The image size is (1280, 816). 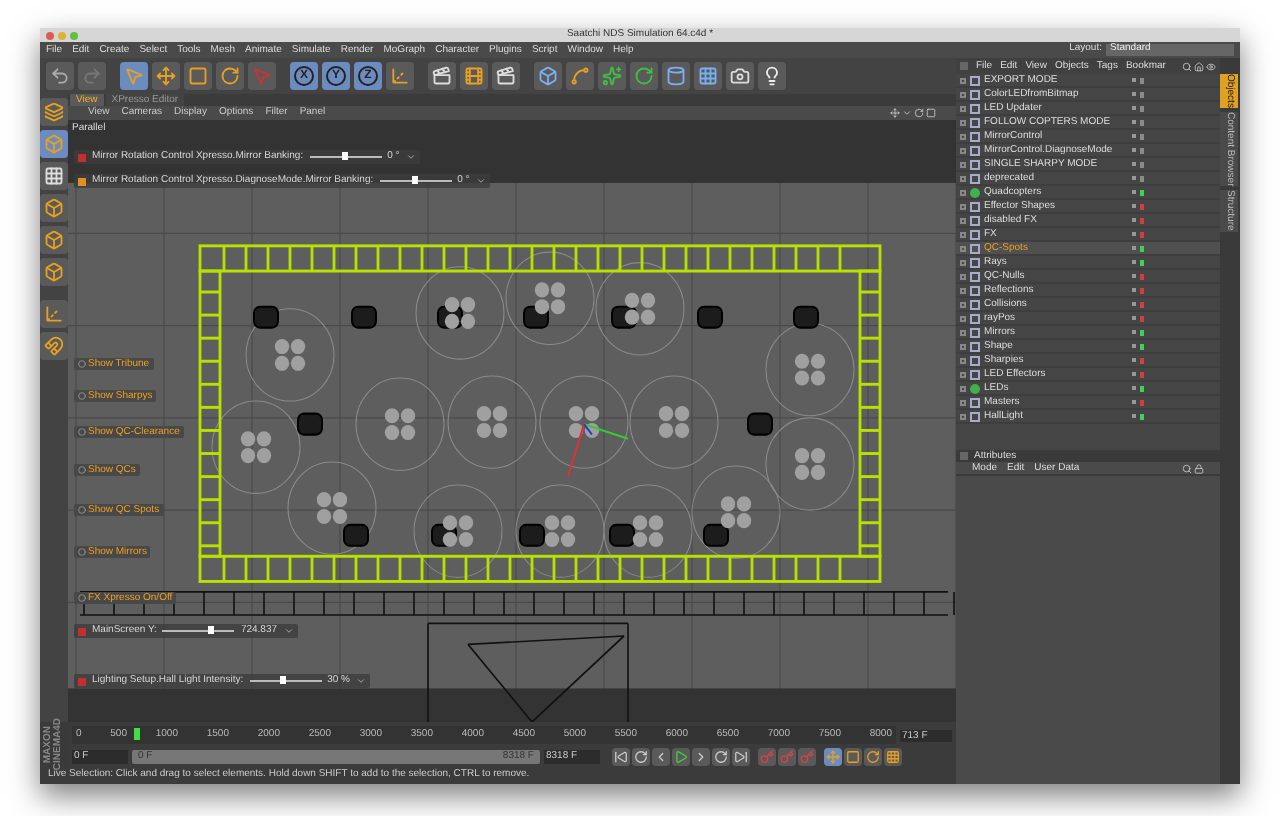 What do you see at coordinates (740, 76) in the screenshot?
I see `camera-icon` at bounding box center [740, 76].